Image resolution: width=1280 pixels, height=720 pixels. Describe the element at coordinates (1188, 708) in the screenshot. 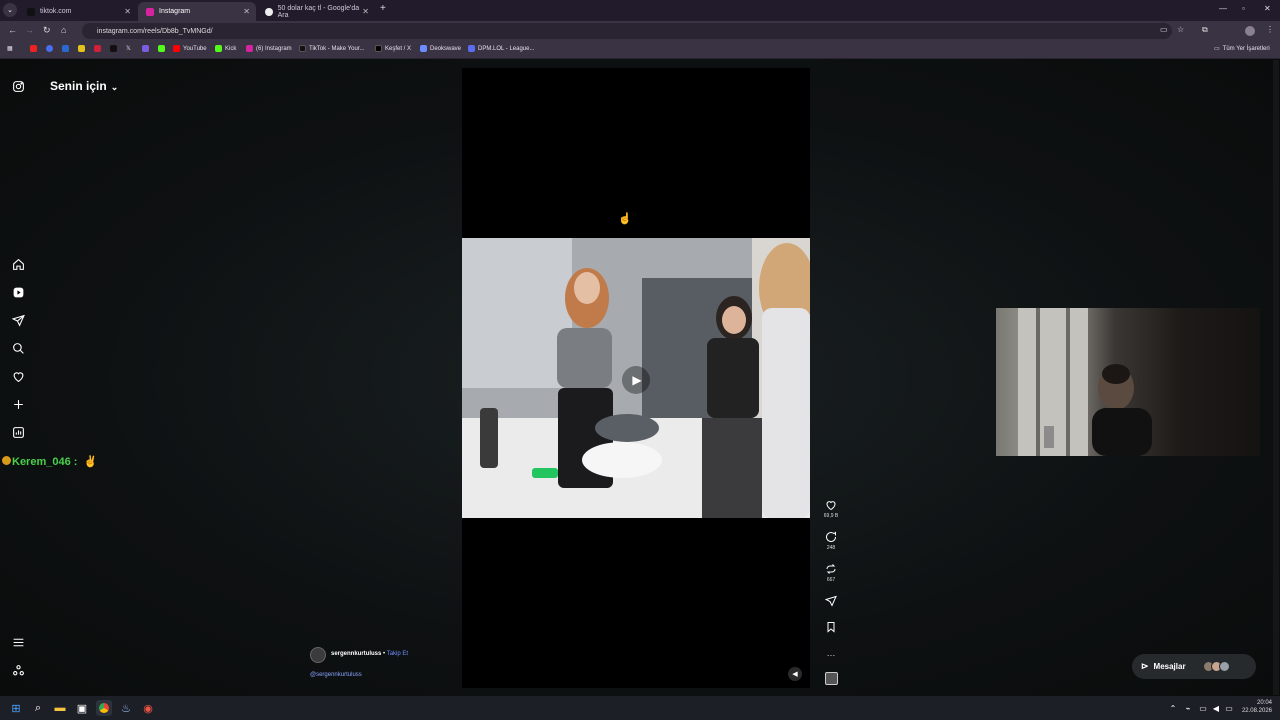

I see `network-icon: ⌁` at that location.